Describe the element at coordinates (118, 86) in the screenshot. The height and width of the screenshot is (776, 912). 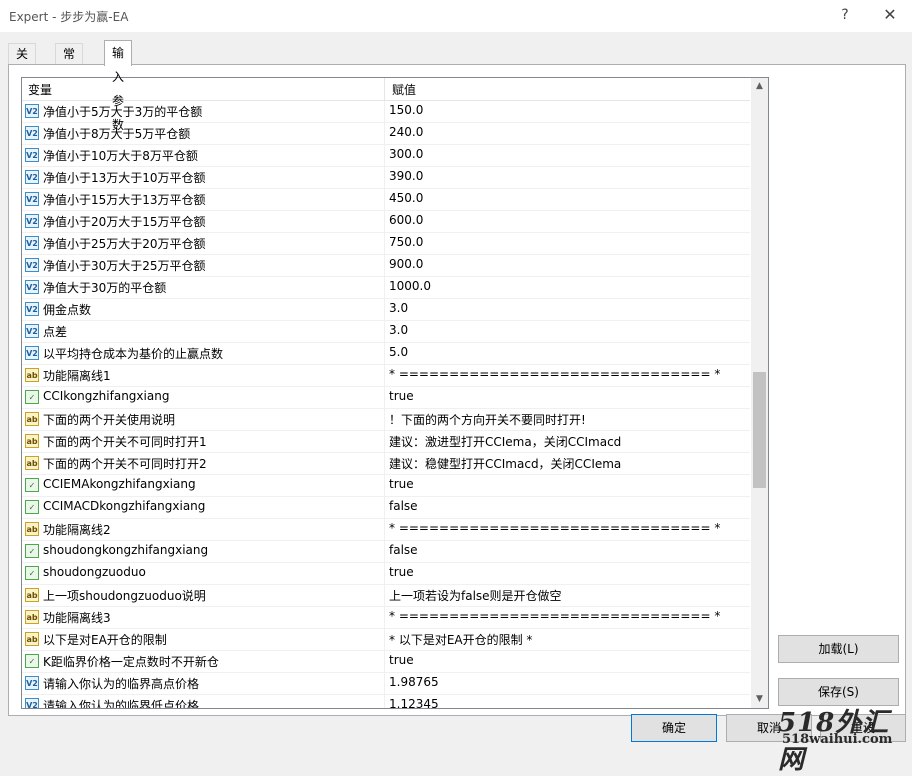
I see `tab-inputs: 输入参数` at that location.